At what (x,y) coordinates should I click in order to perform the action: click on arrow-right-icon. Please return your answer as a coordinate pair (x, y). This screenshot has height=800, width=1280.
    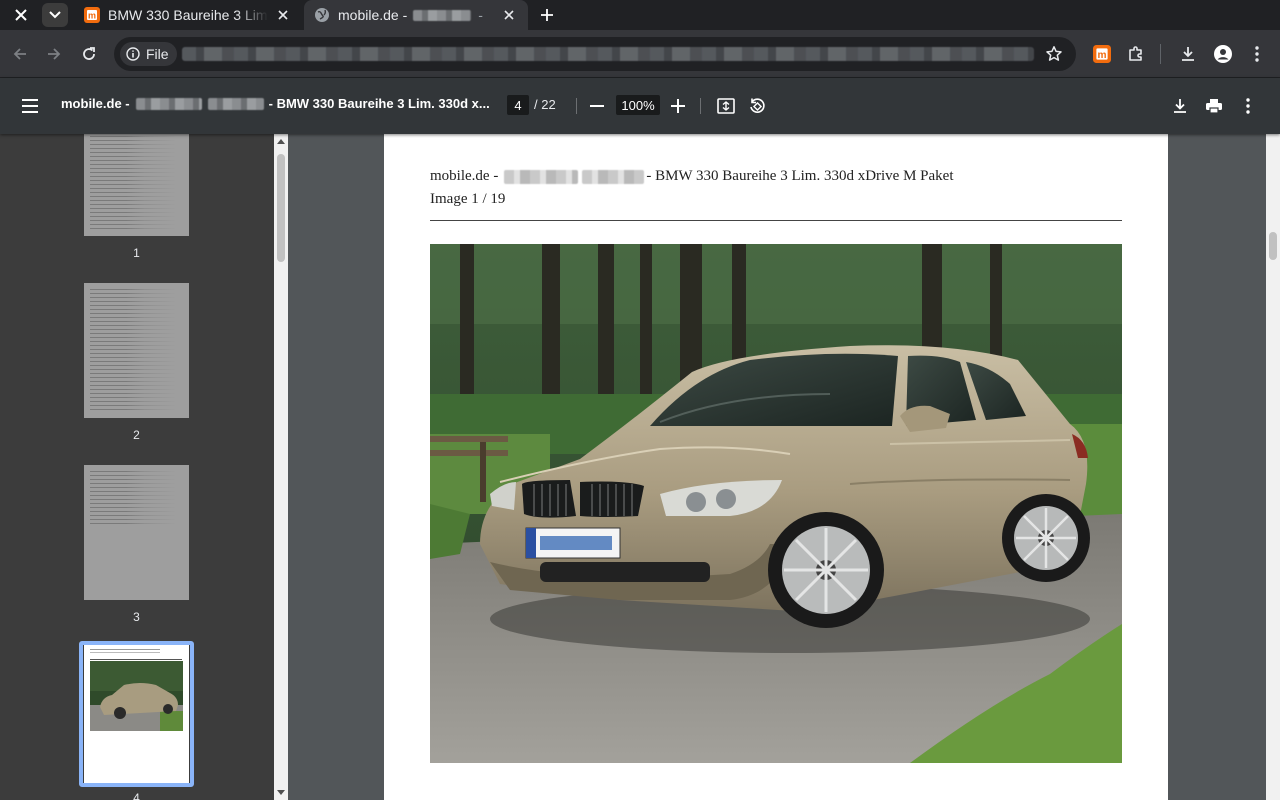
    Looking at the image, I should click on (54, 54).